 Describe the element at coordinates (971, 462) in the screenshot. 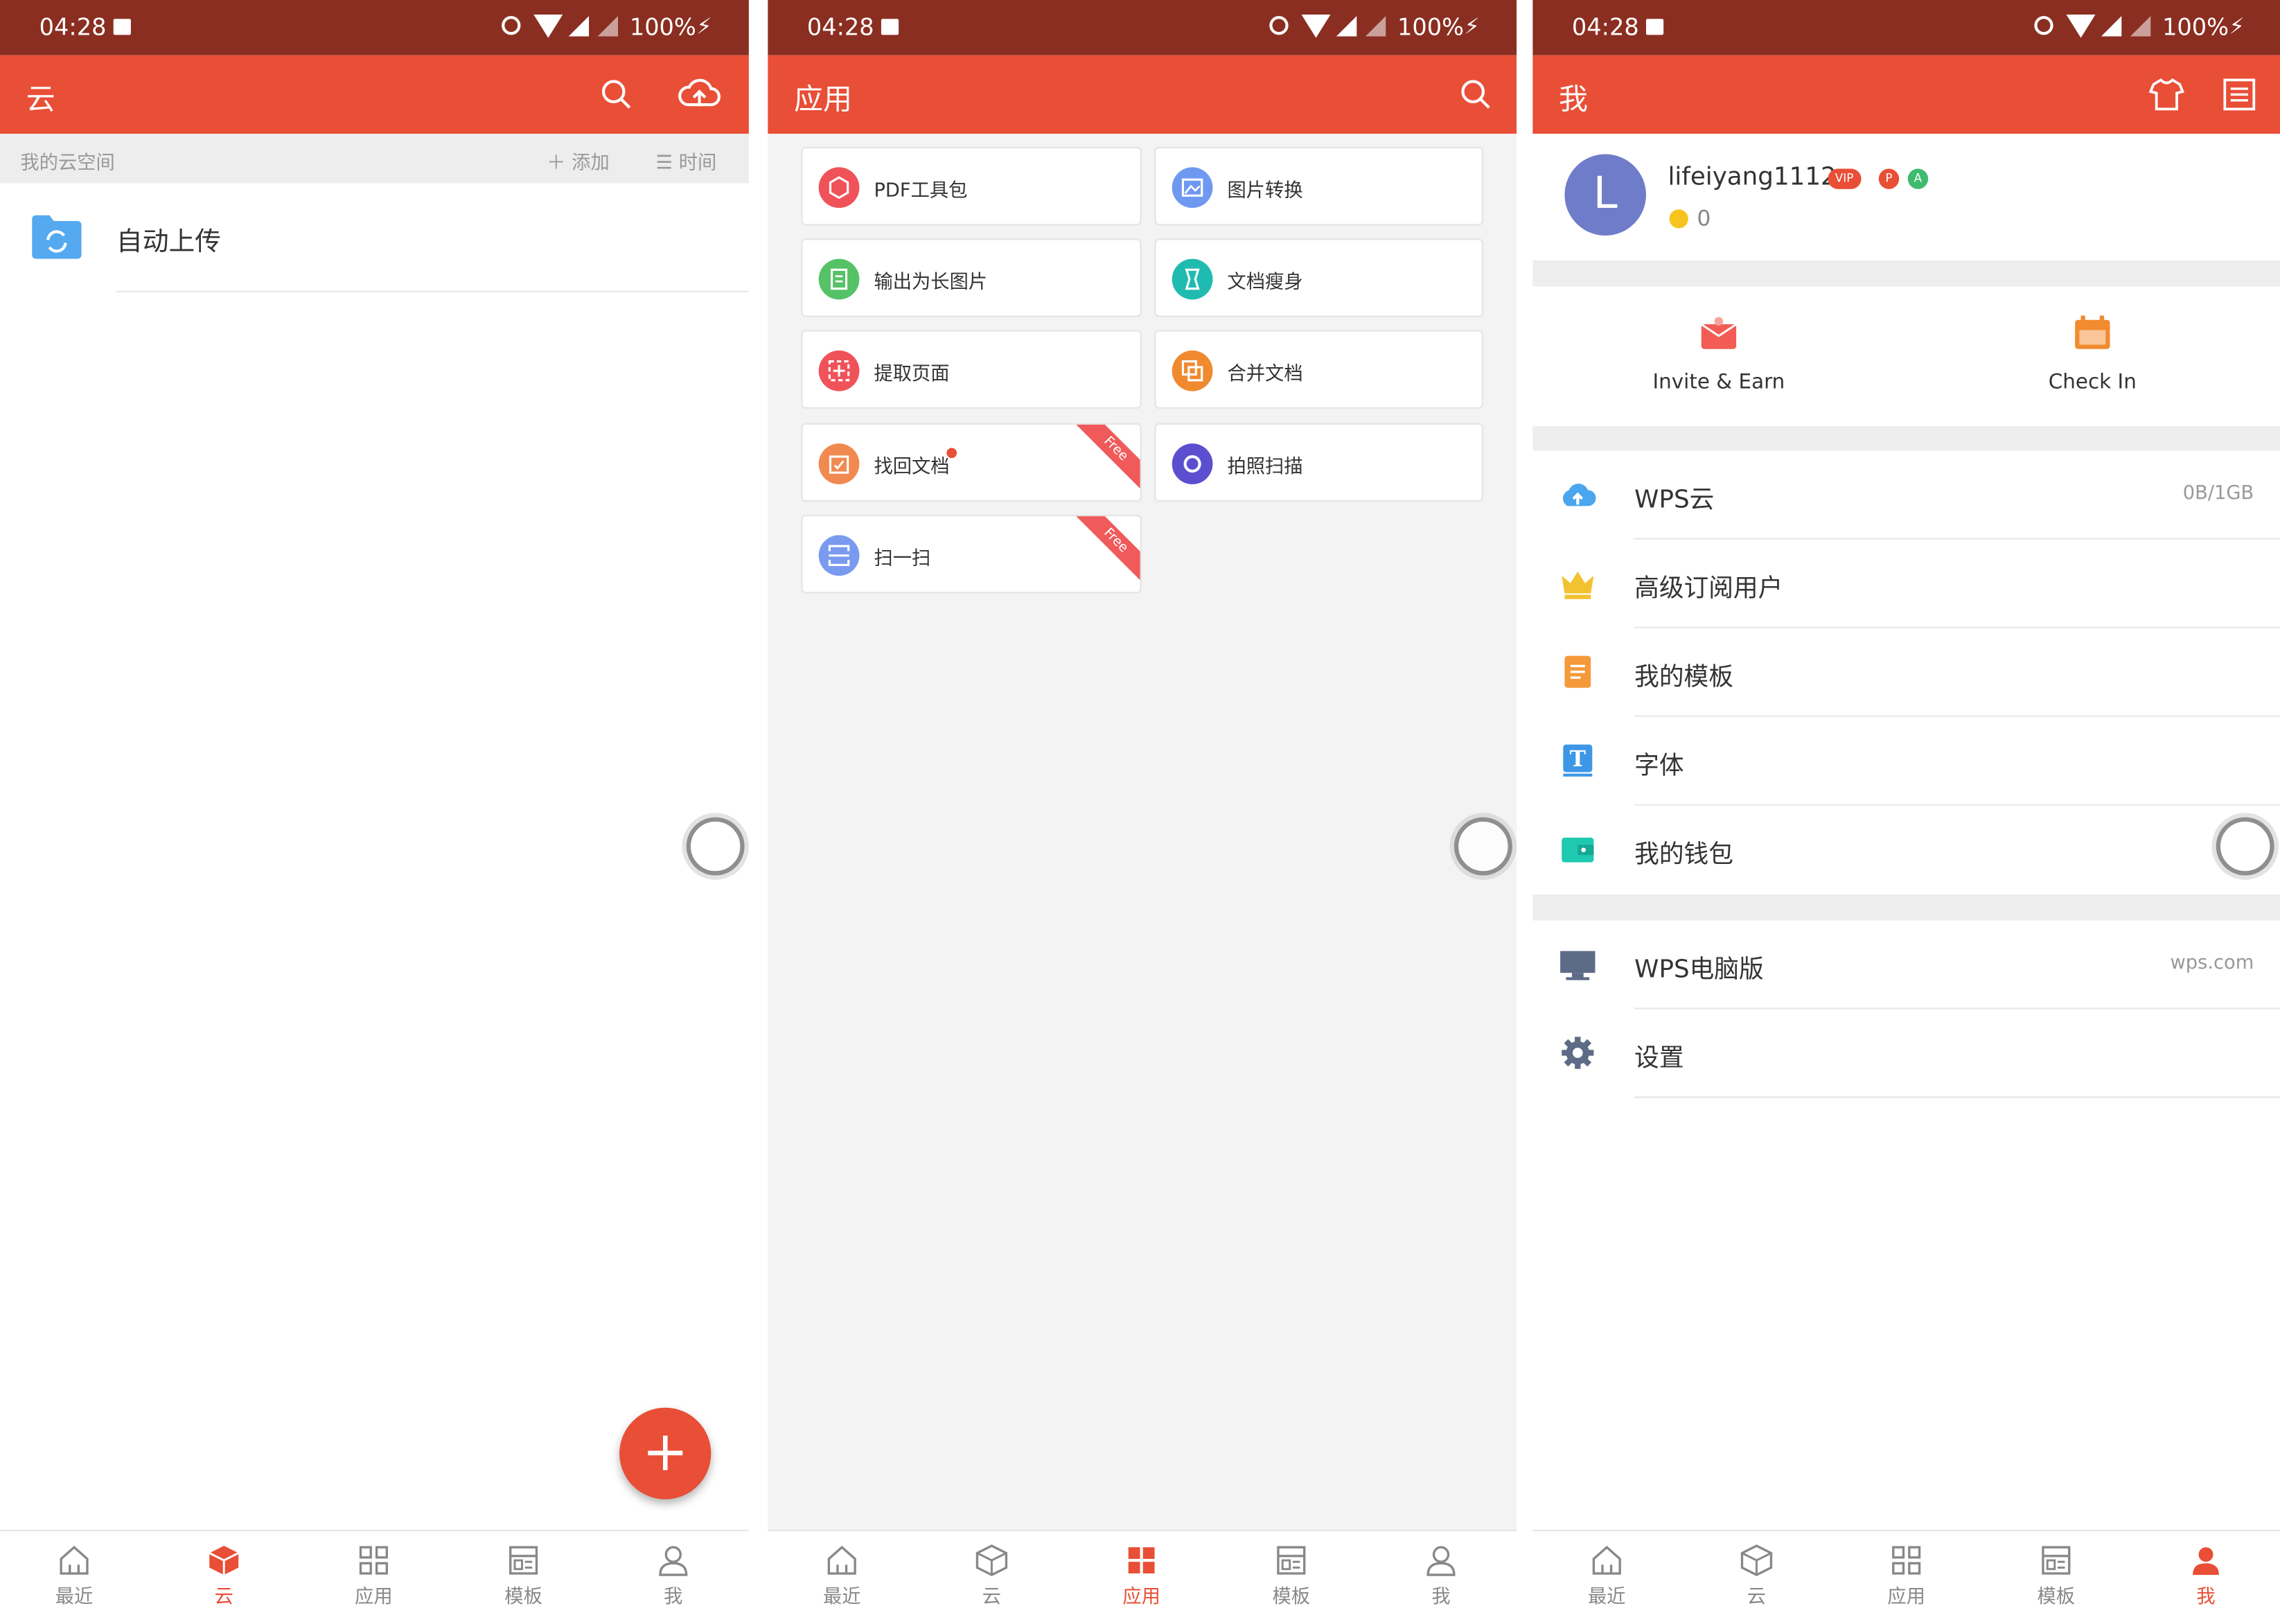

I see `app-card-recover-docs: 找回文档 Free` at that location.